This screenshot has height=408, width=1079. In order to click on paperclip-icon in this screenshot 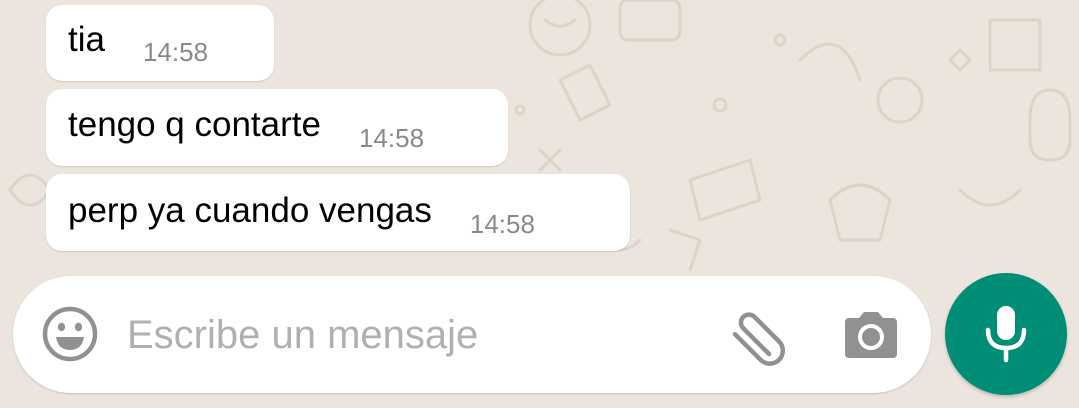, I will do `click(758, 339)`.